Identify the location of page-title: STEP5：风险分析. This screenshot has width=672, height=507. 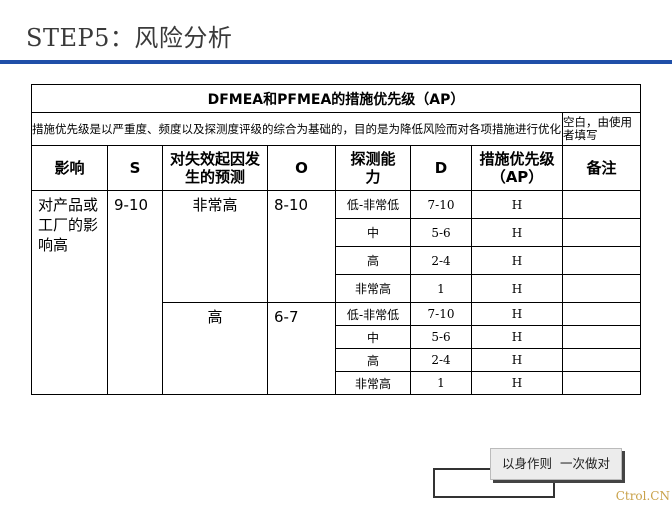
(129, 38).